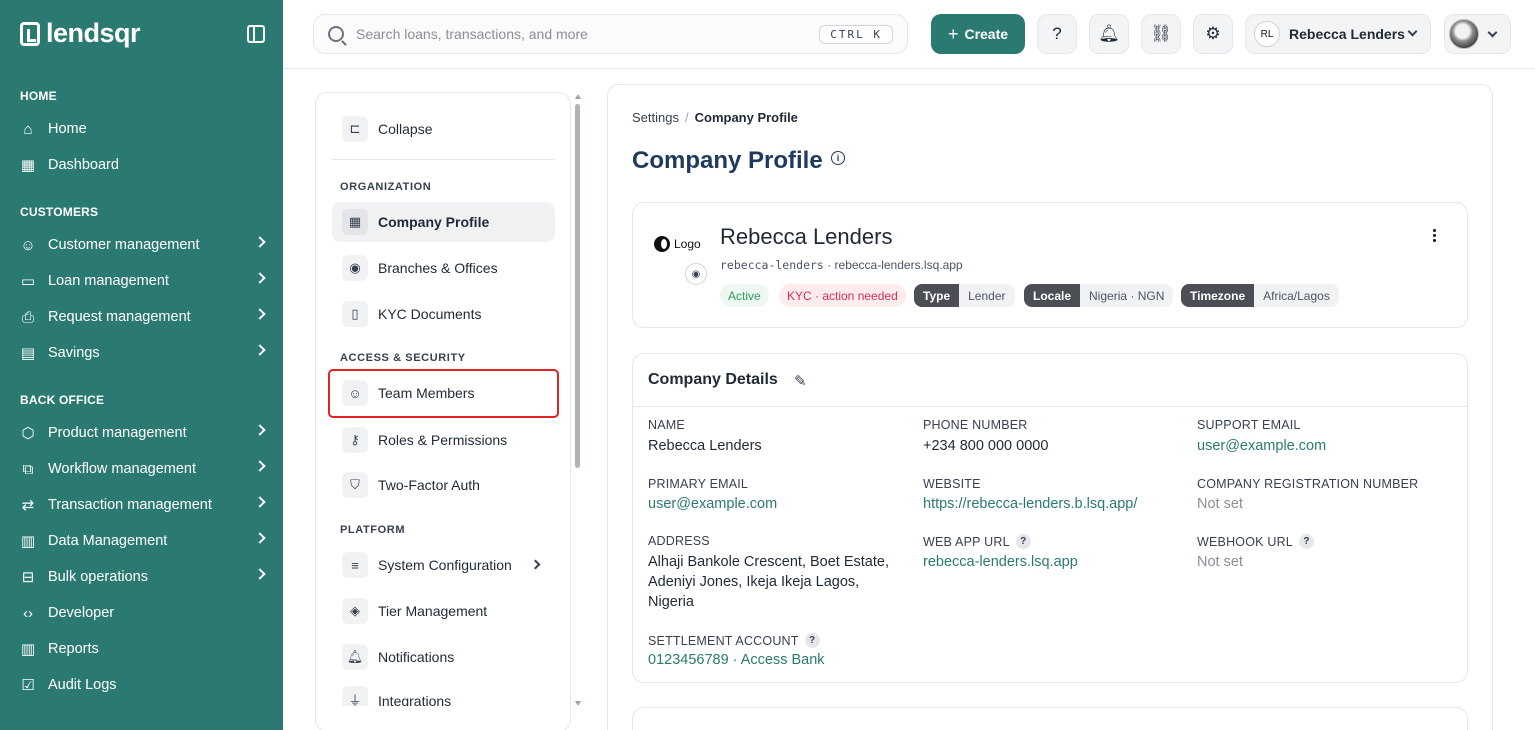 This screenshot has width=1535, height=730. What do you see at coordinates (143, 165) in the screenshot?
I see `sidebar-item-dashboard: ▦ Dashboard` at bounding box center [143, 165].